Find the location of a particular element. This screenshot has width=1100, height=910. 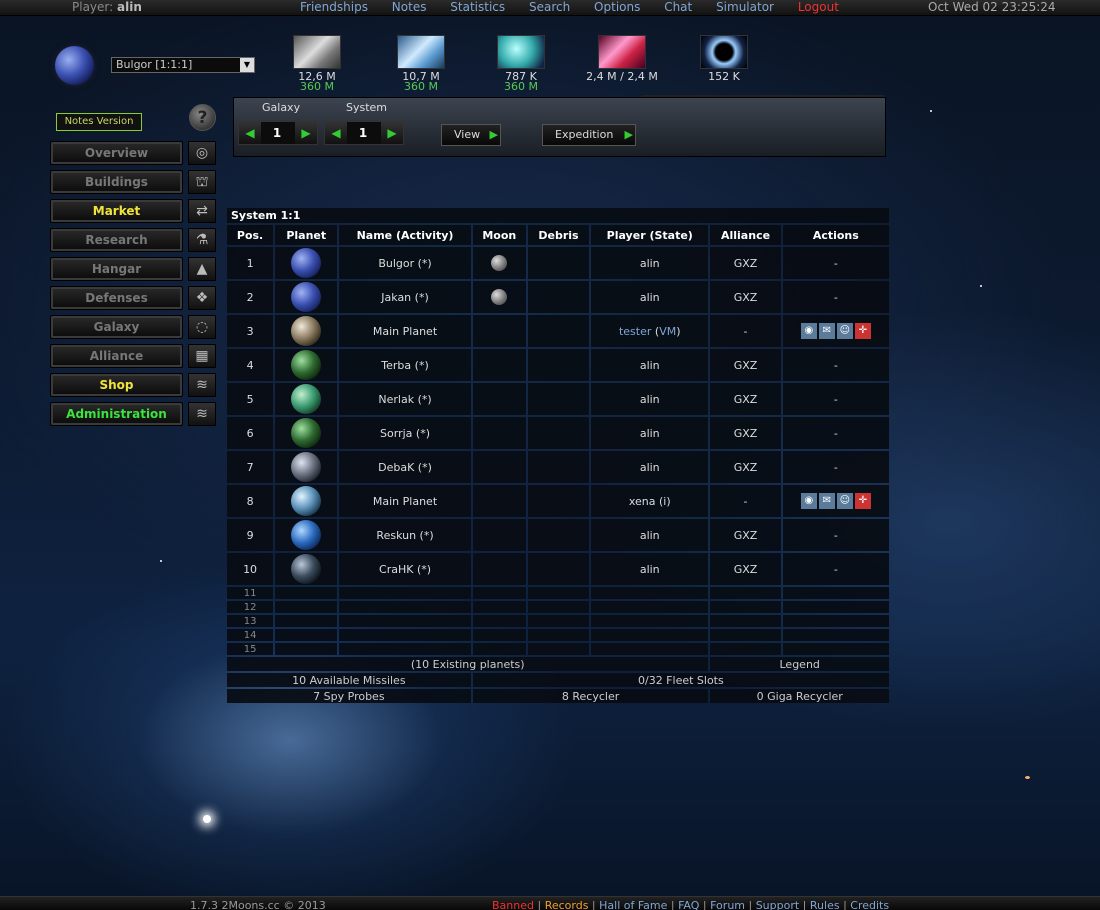

nav-administration: Administration is located at coordinates (116, 414).